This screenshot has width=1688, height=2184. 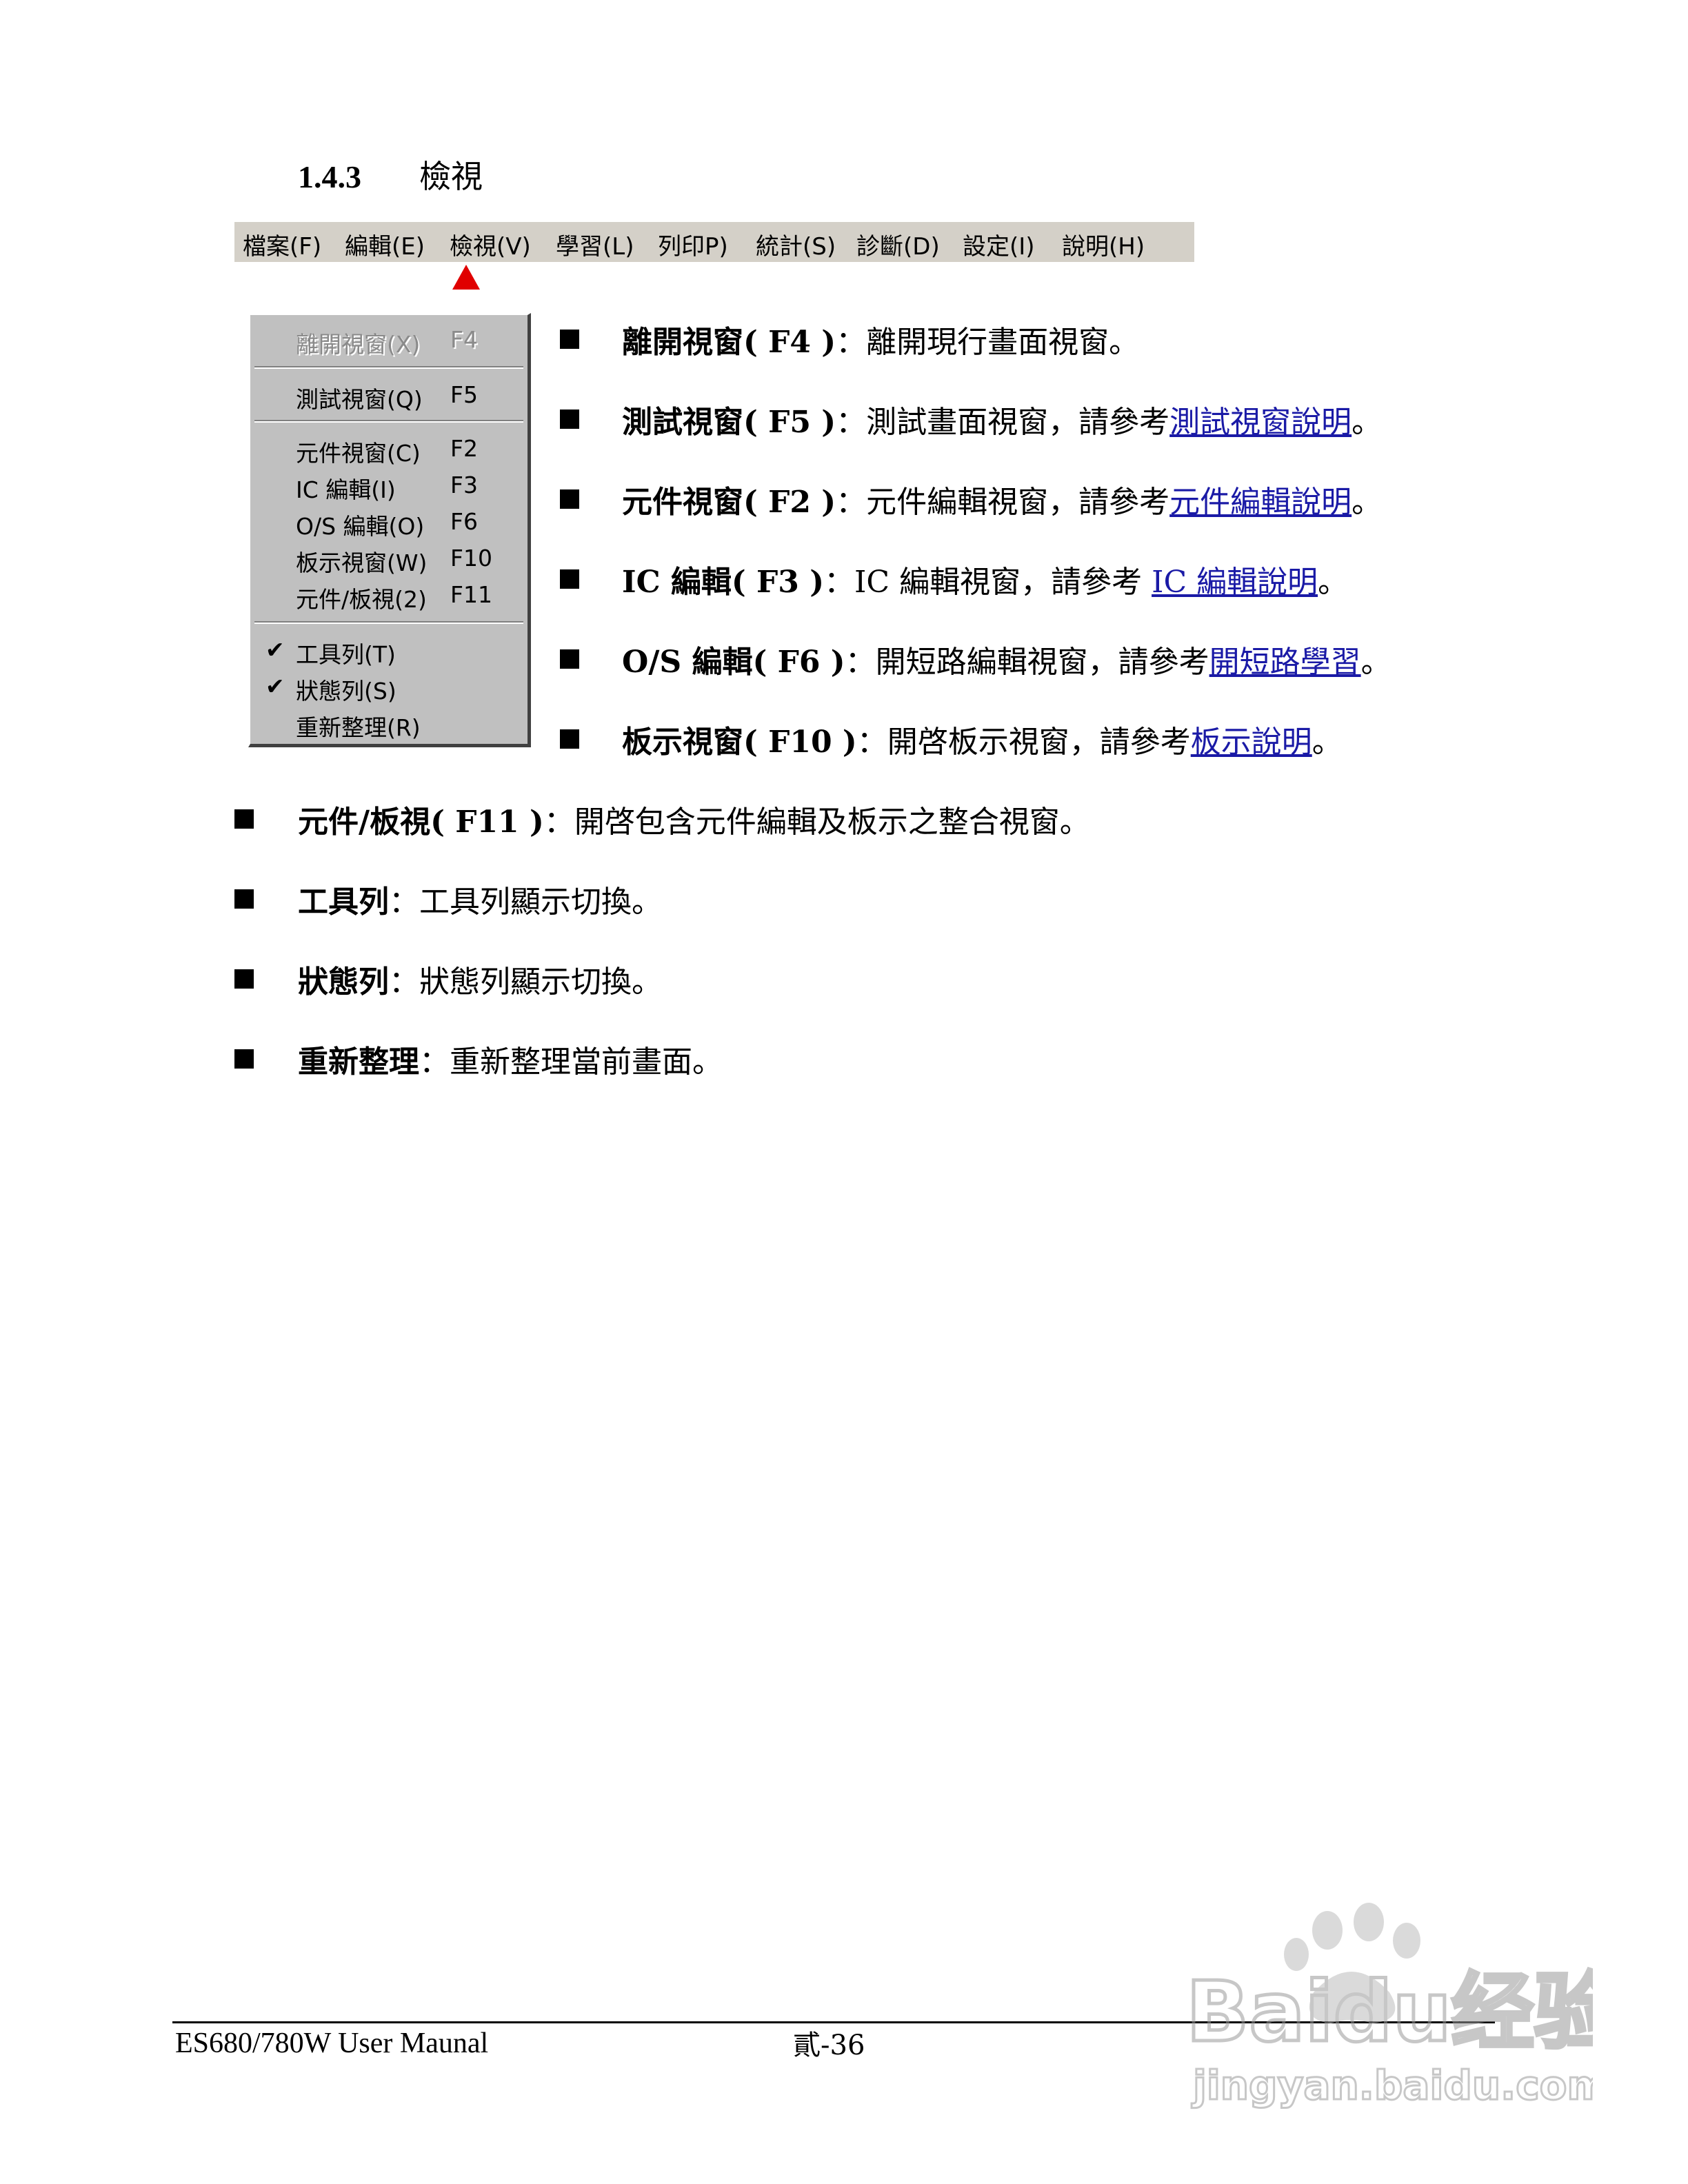 What do you see at coordinates (881, 342) in the screenshot?
I see `description-exit-window: 離開視窗( F4 )：離開現行畫面視窗。` at bounding box center [881, 342].